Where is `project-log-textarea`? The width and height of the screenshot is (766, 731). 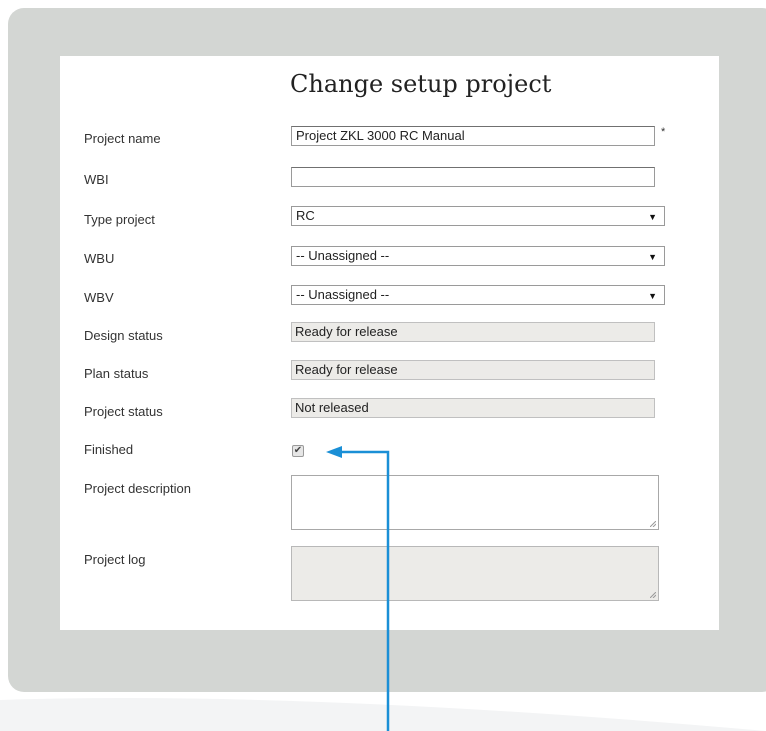
project-log-textarea is located at coordinates (475, 573).